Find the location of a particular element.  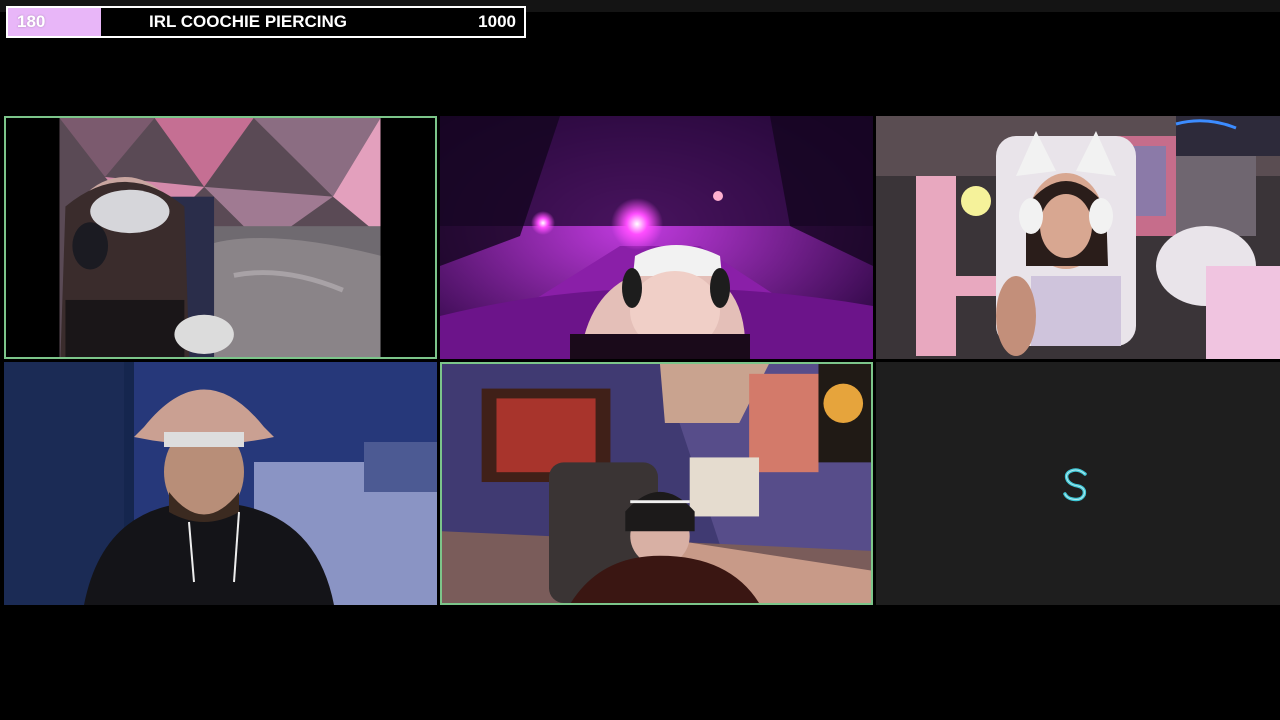

goal-progress-bar: IRL COOCHIE PIERCING 180 1000 is located at coordinates (266, 22).